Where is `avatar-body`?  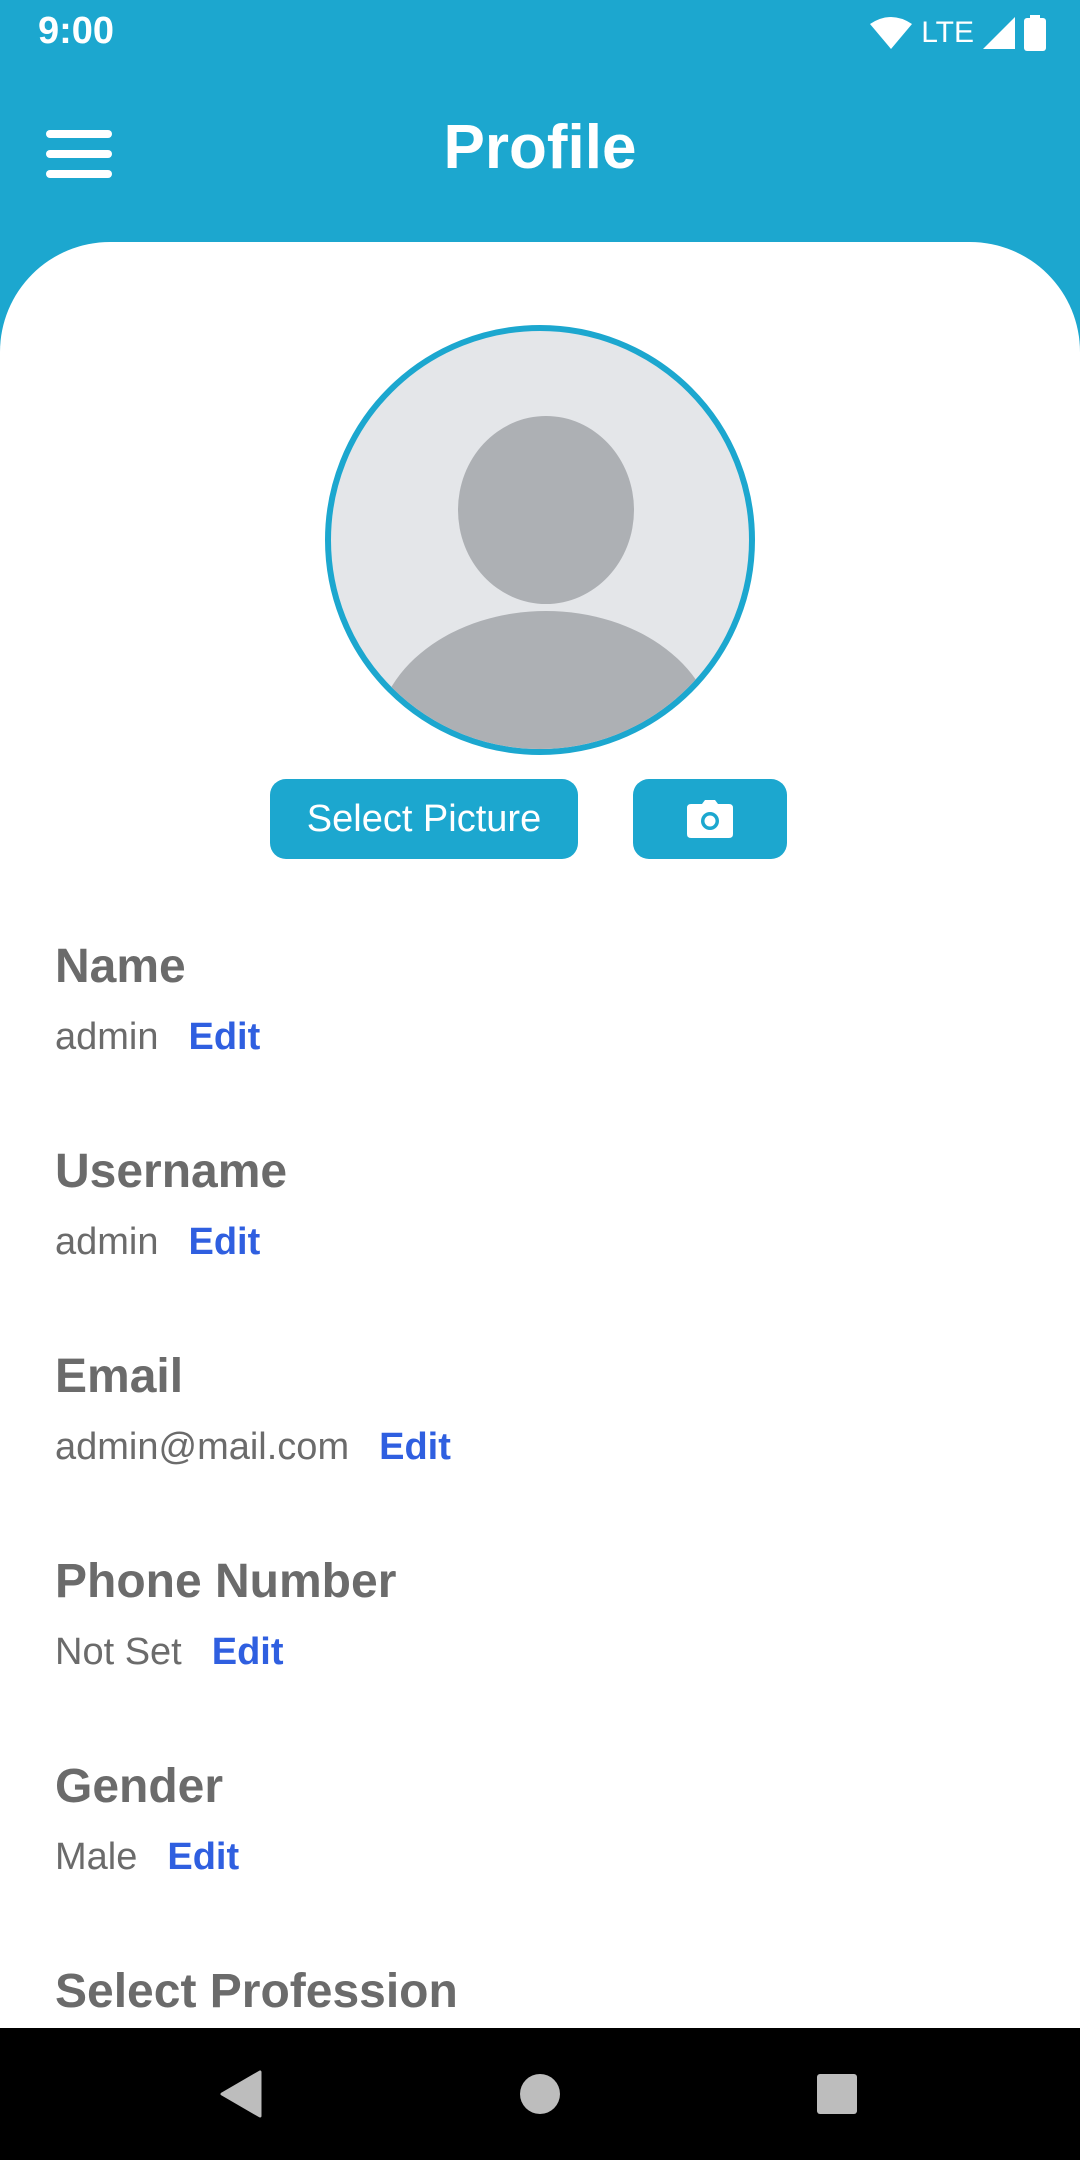 avatar-body is located at coordinates (546, 680).